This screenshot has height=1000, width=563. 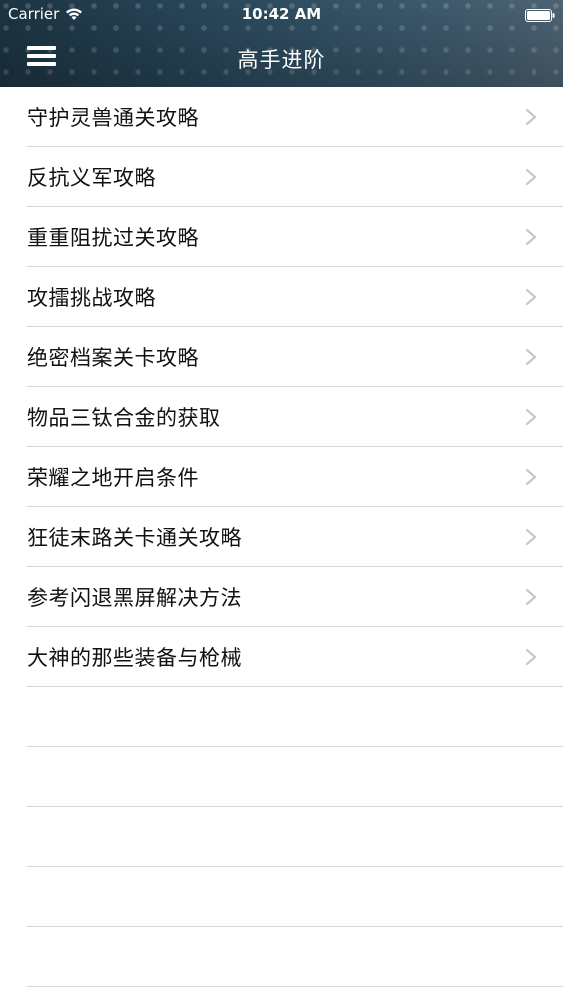 I want to click on list-item: 荣耀之地开启条件, so click(x=295, y=477).